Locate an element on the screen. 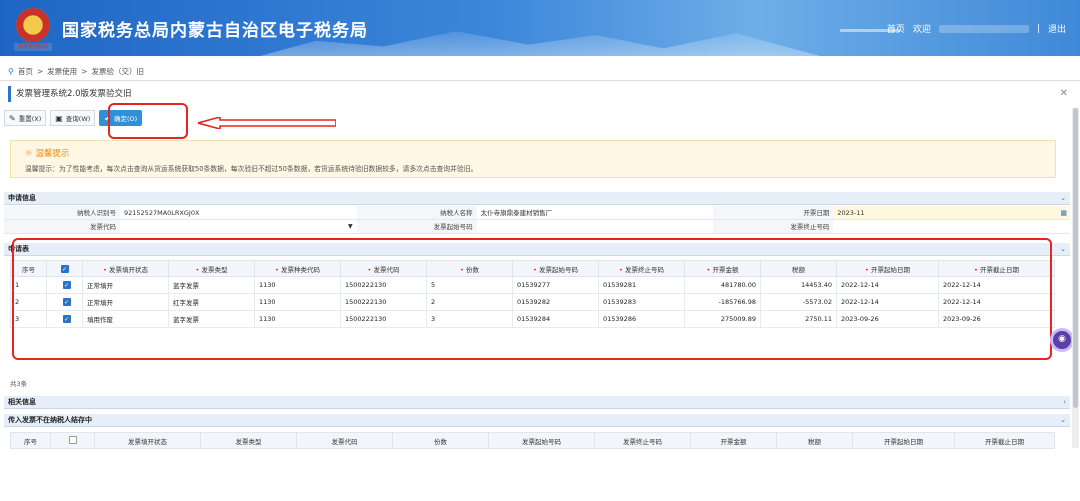 The image size is (1080, 501). breadcrumb-invoice-use: 发票使用 is located at coordinates (62, 71).